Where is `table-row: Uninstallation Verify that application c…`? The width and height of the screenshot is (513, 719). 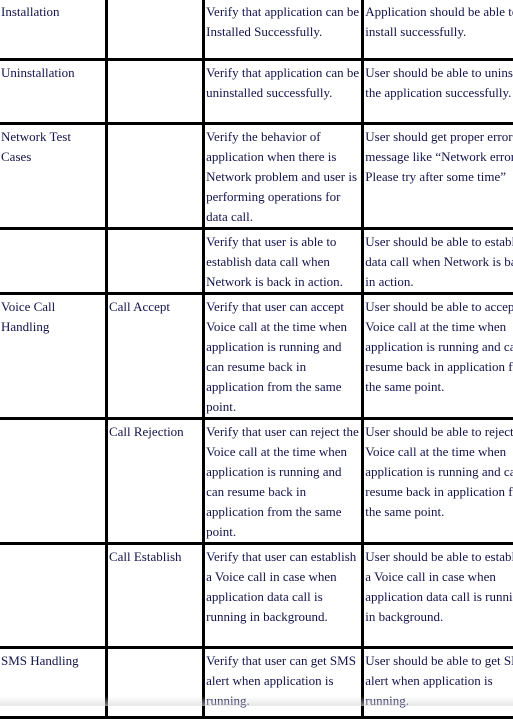
table-row: Uninstallation Verify that application c… is located at coordinates (256, 91).